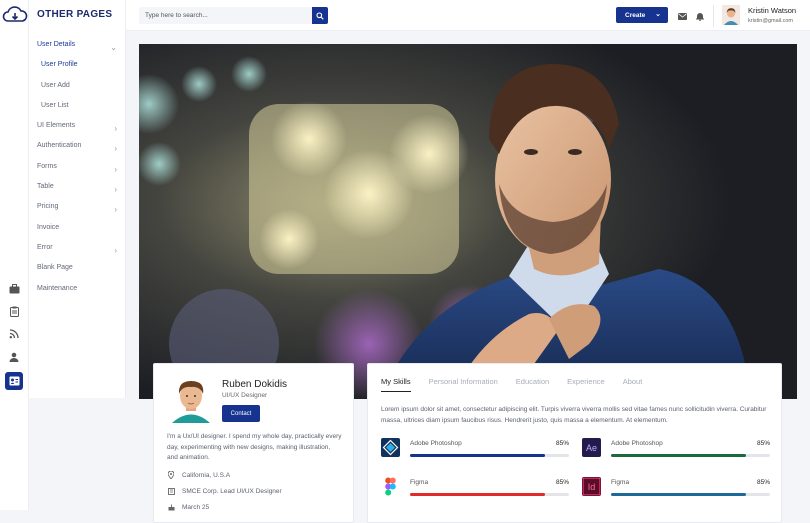 Image resolution: width=810 pixels, height=523 pixels. What do you see at coordinates (171, 491) in the screenshot?
I see `building-icon` at bounding box center [171, 491].